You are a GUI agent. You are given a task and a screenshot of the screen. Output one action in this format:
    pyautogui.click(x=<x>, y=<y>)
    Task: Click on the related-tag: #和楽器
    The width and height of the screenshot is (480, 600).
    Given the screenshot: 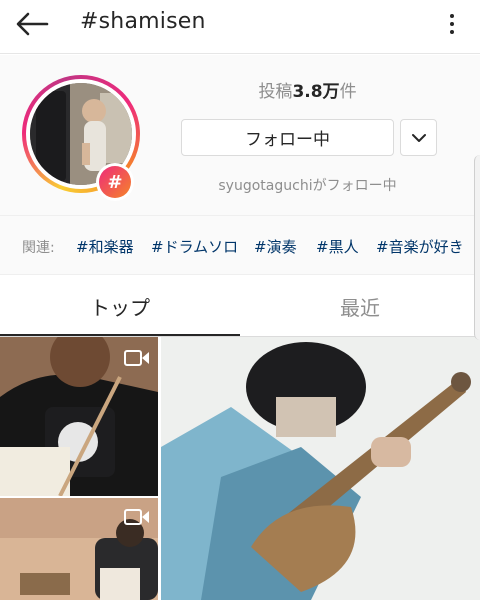 What is the action you would take?
    pyautogui.click(x=105, y=246)
    